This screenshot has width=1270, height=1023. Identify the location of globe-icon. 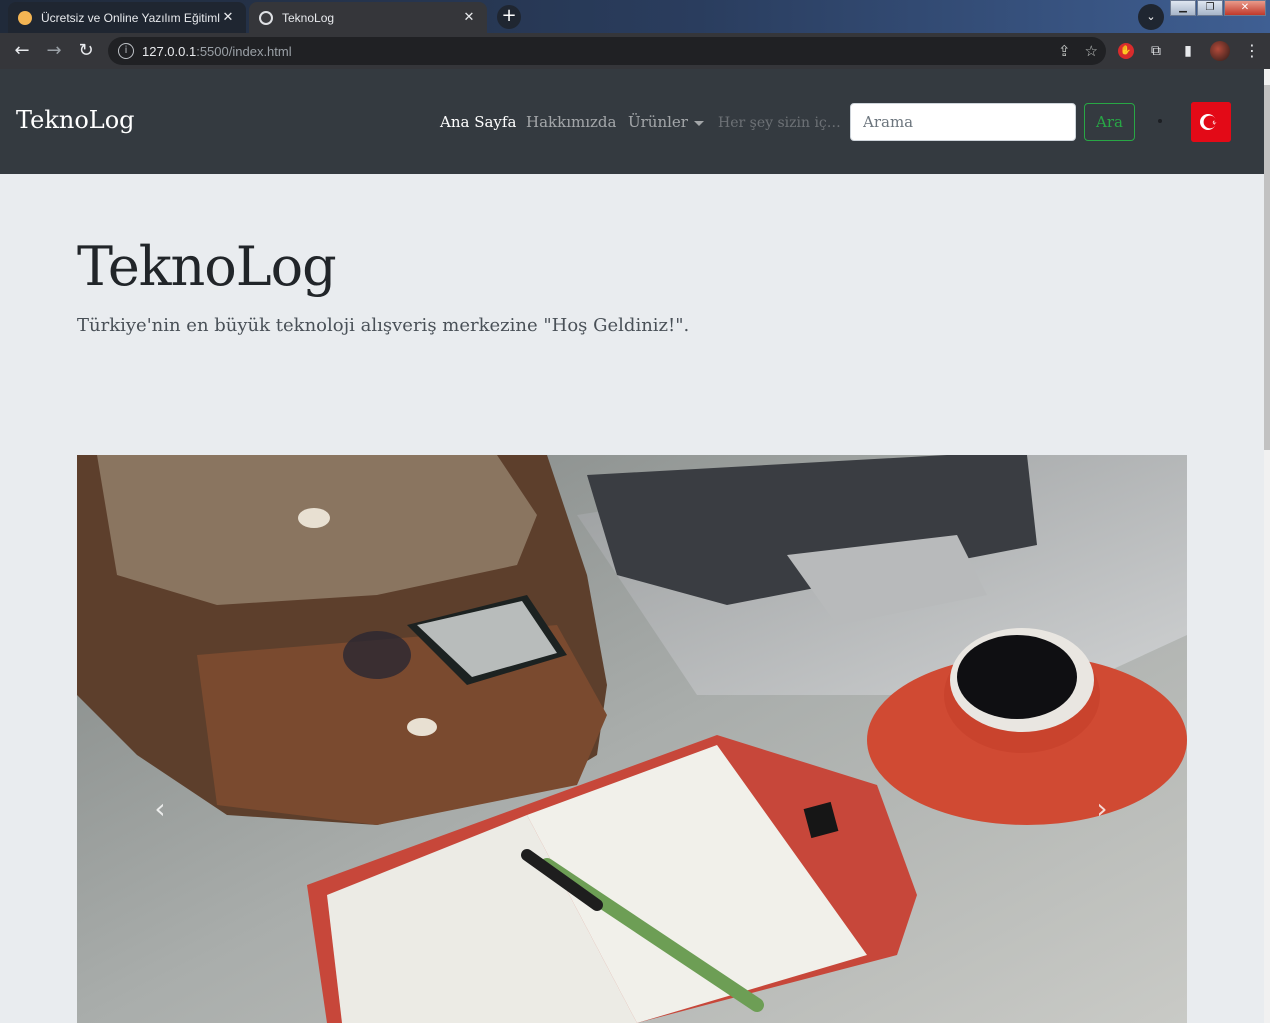
(266, 17).